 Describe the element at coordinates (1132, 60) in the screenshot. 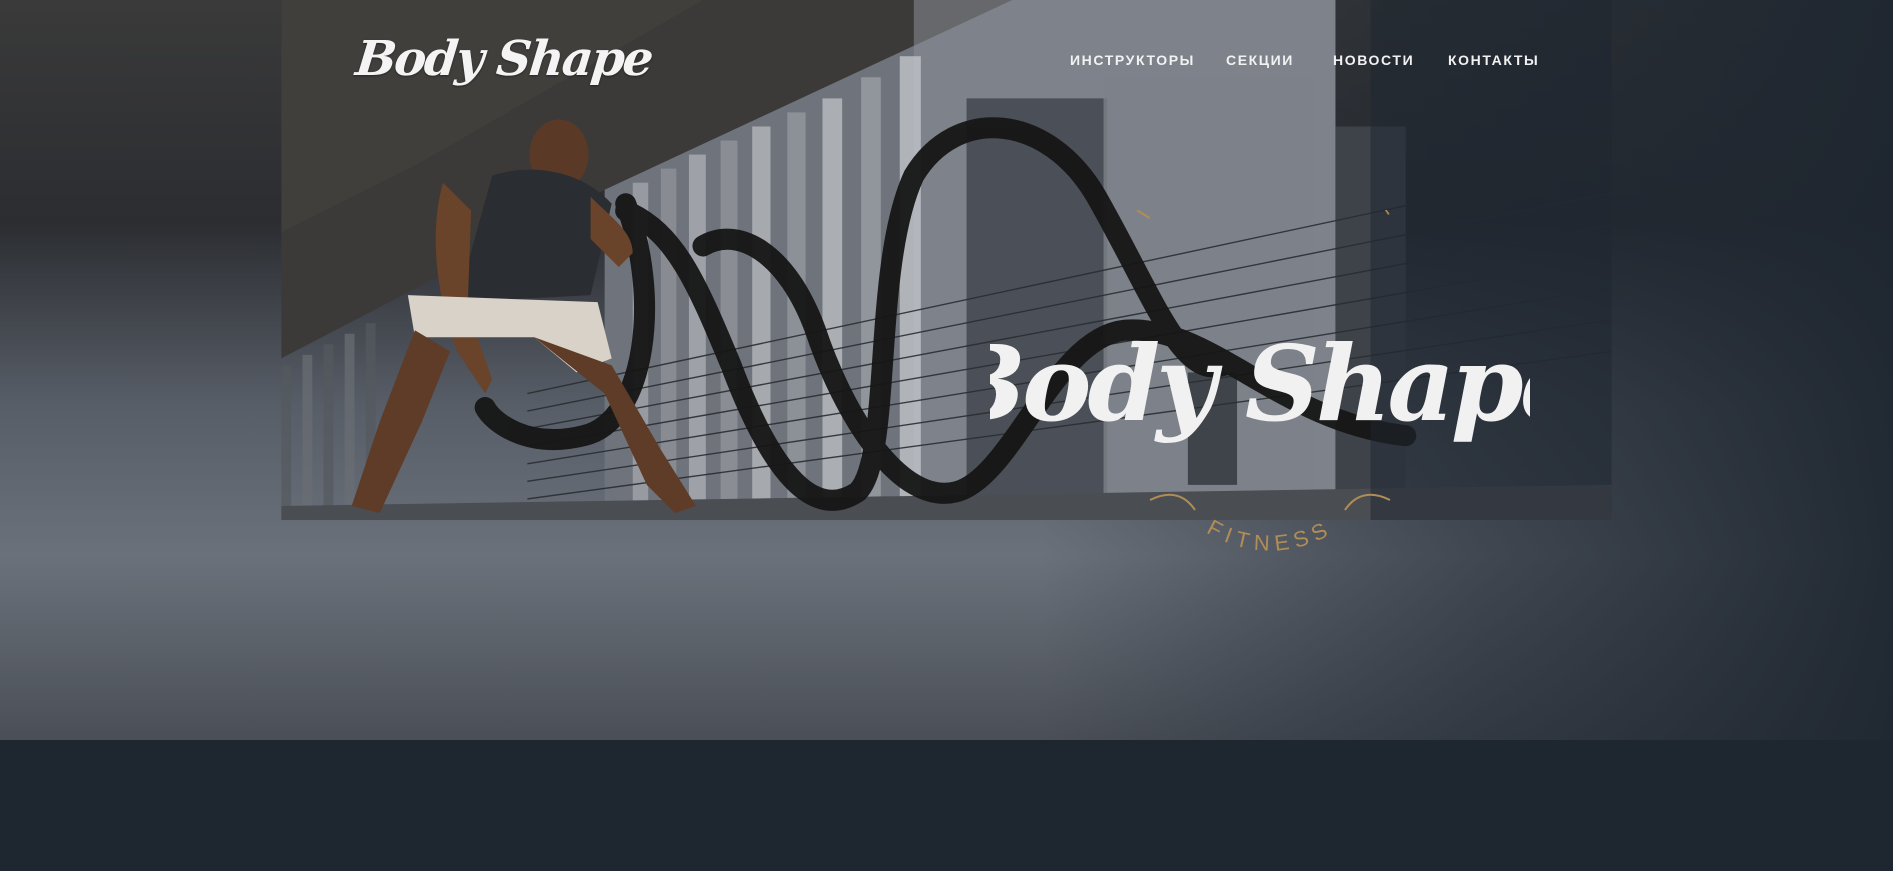

I see `nav-item-instructors: ИНСТРУКТОРЫ` at that location.